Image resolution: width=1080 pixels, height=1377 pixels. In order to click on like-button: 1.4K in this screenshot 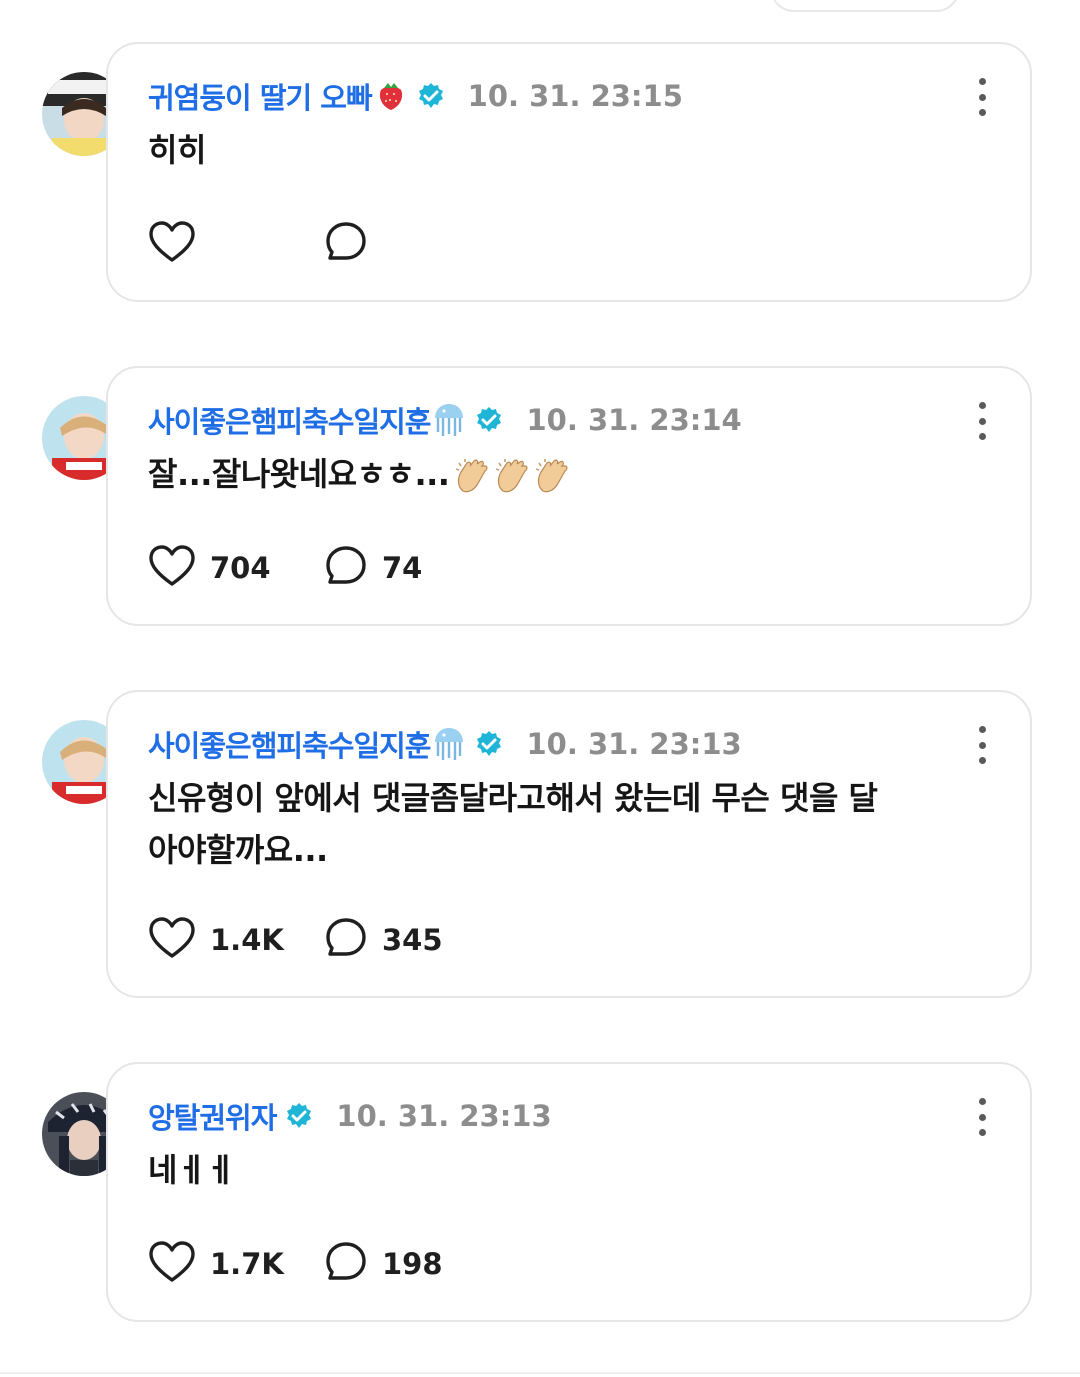, I will do `click(236, 940)`.